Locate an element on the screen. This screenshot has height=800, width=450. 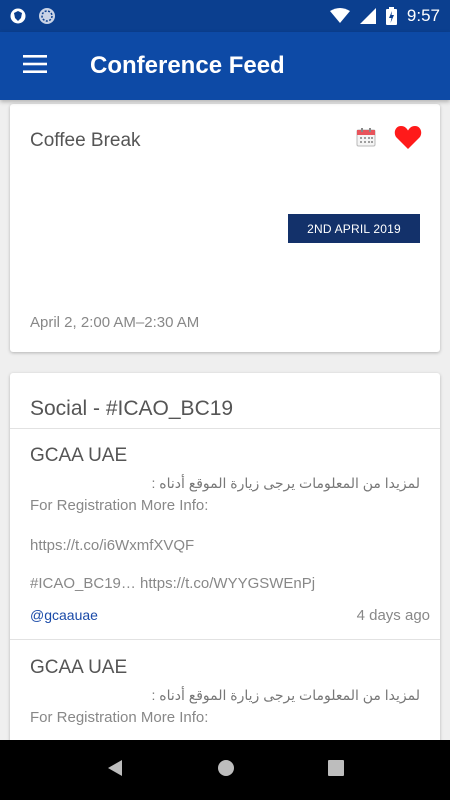
status-bar: 9:57 is located at coordinates (225, 16).